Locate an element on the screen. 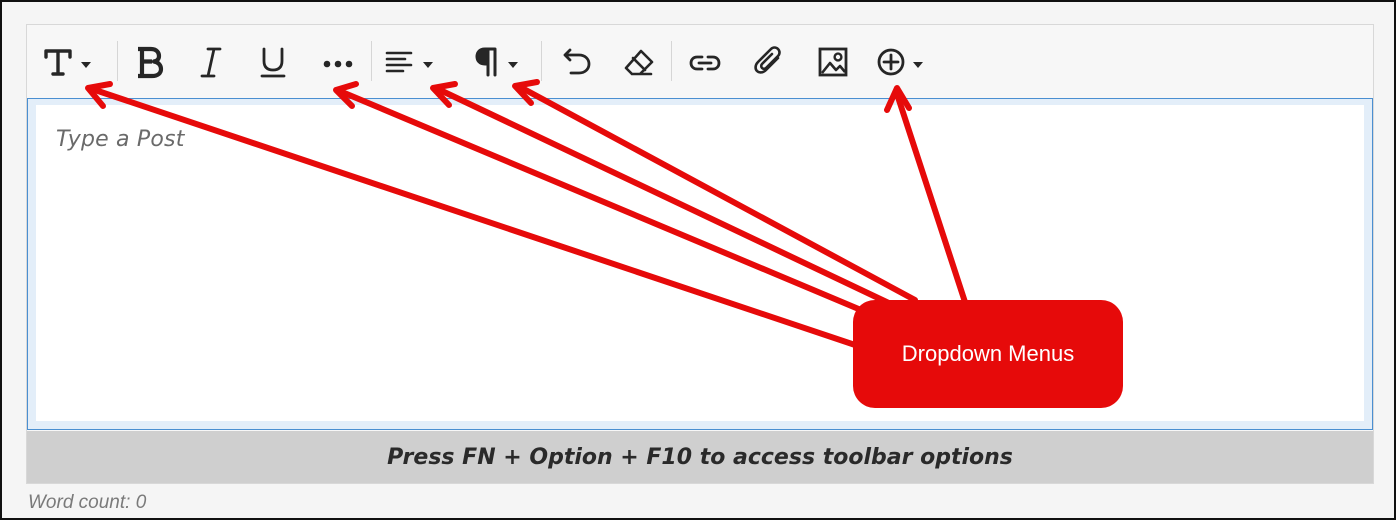 This screenshot has width=1396, height=520. underline-icon is located at coordinates (273, 62).